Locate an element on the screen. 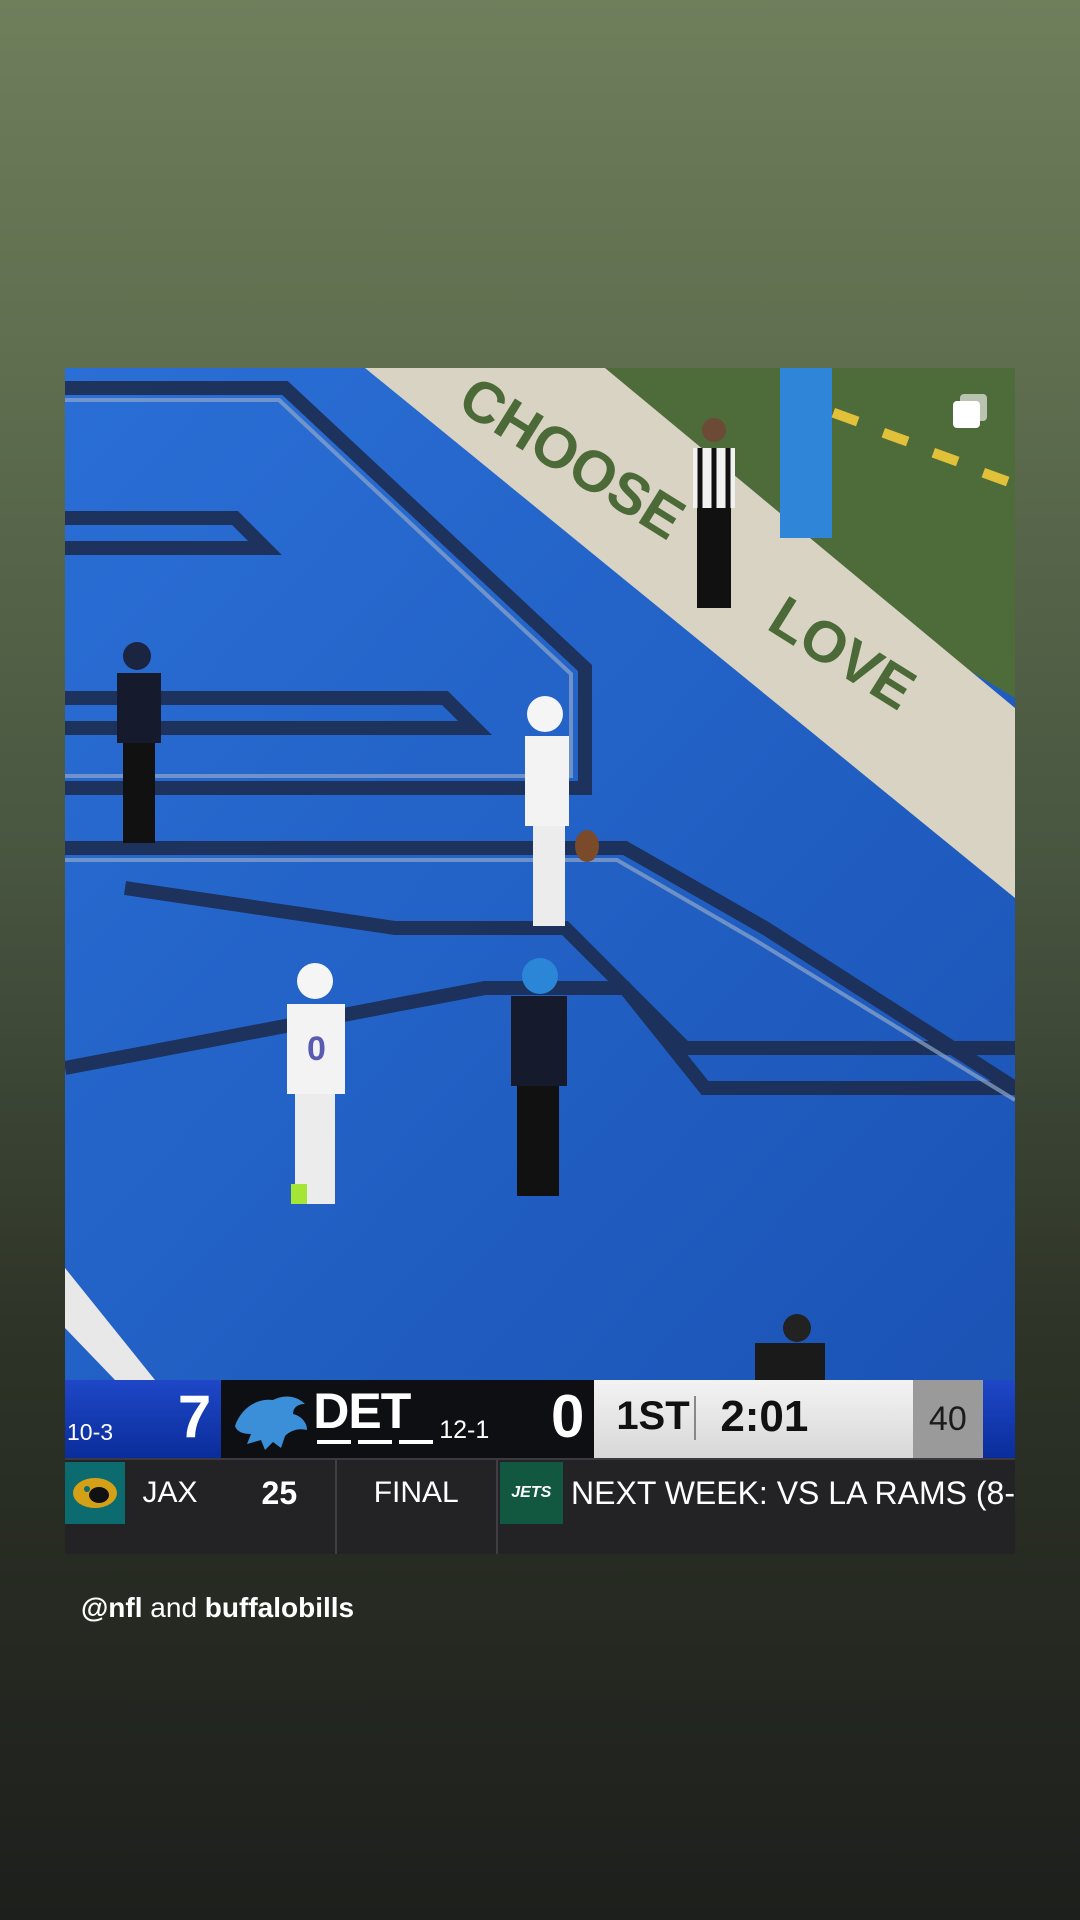 This screenshot has height=1920, width=1080. jets-logo-icon: JETS is located at coordinates (531, 1493).